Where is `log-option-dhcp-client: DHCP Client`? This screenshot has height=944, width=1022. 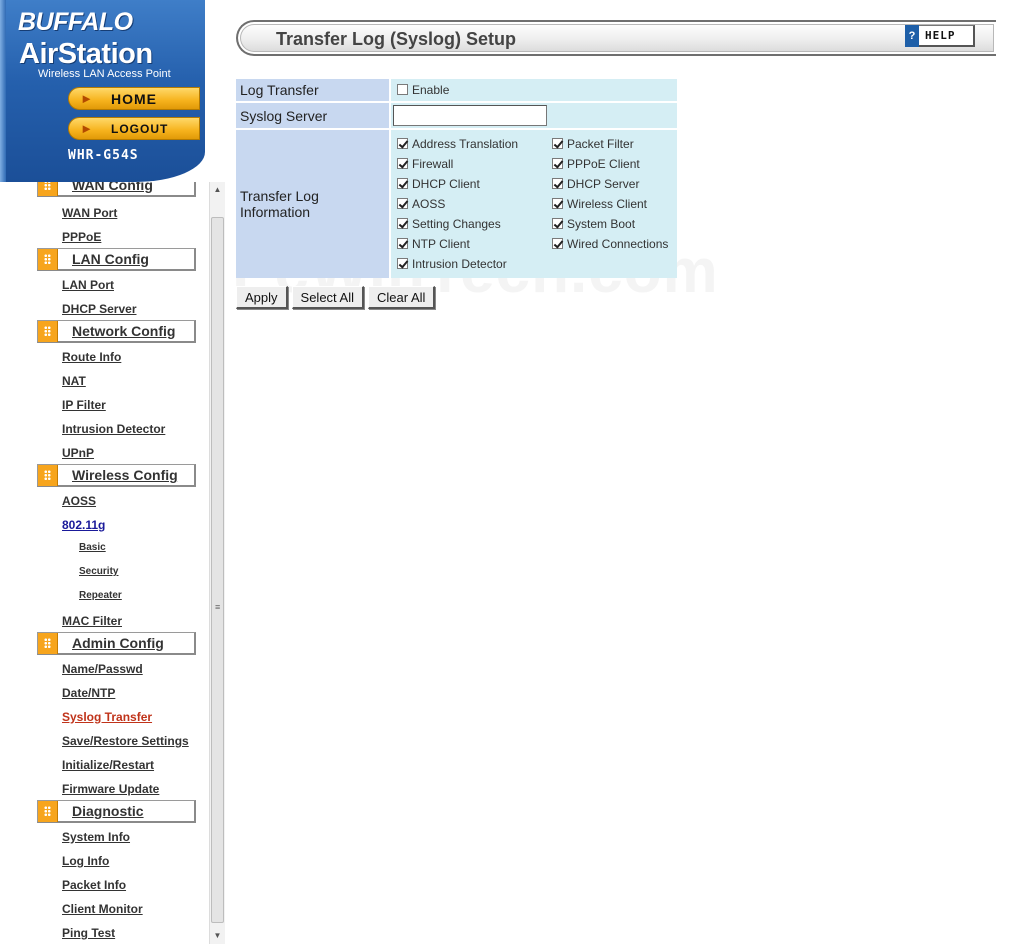
log-option-dhcp-client: DHCP Client is located at coordinates (474, 184).